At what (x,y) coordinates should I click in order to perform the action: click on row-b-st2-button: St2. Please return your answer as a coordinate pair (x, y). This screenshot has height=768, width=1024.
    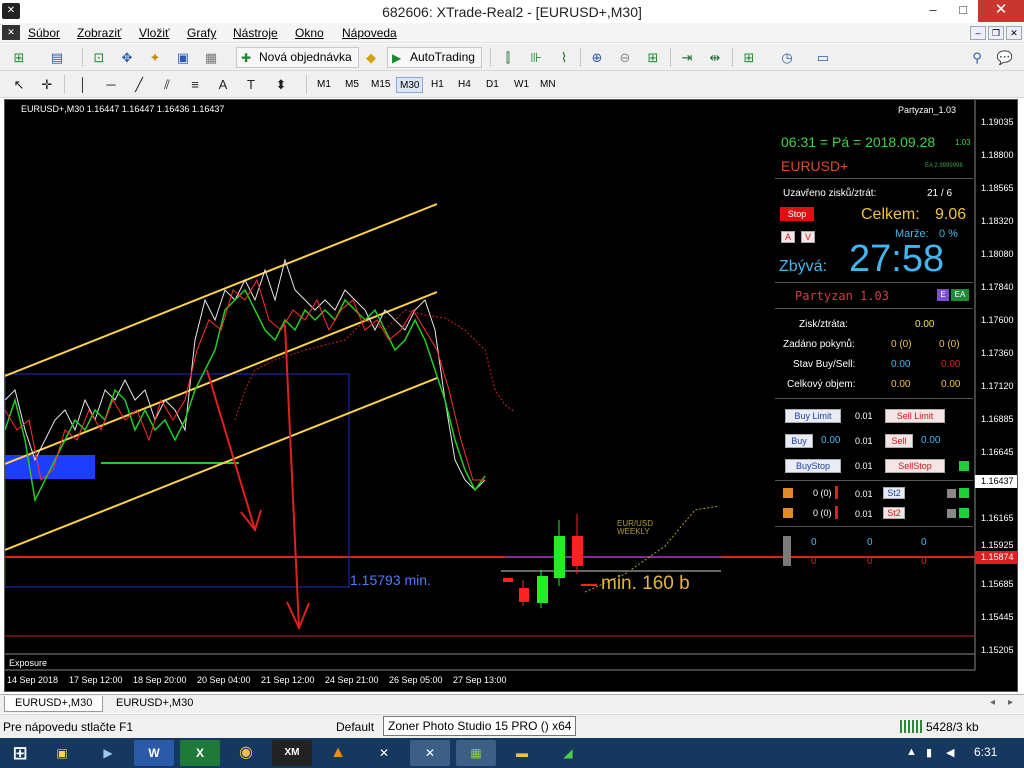
    Looking at the image, I should click on (894, 513).